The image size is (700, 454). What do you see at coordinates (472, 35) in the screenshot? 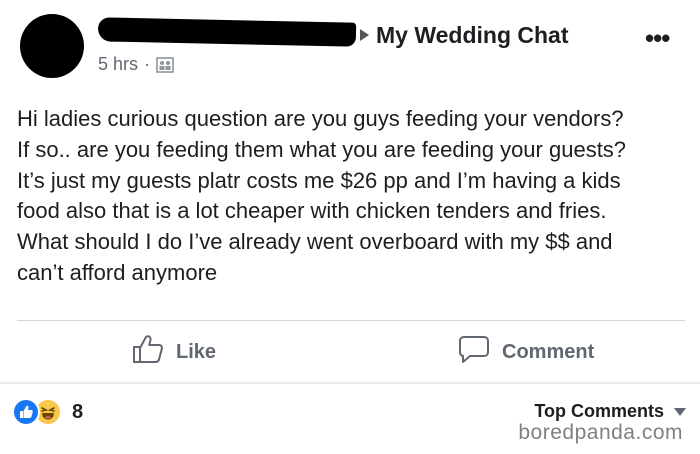
I see `group-name-link: My Wedding Chat` at bounding box center [472, 35].